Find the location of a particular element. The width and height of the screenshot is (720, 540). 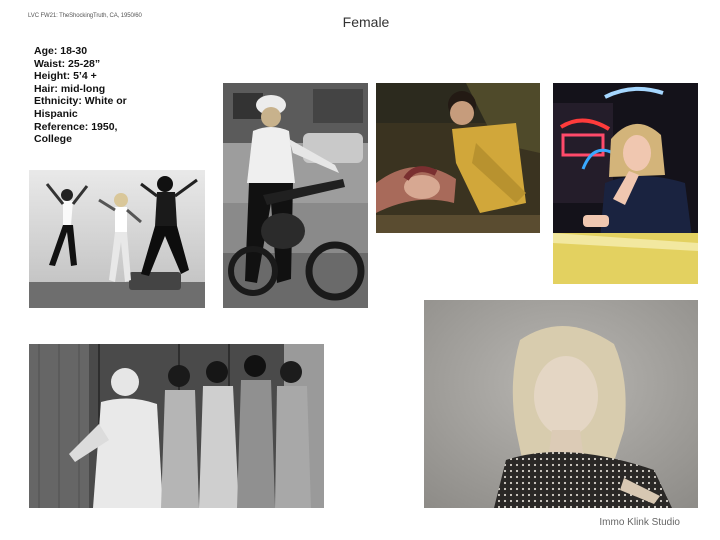

photo-three-women-jumping is located at coordinates (117, 239).